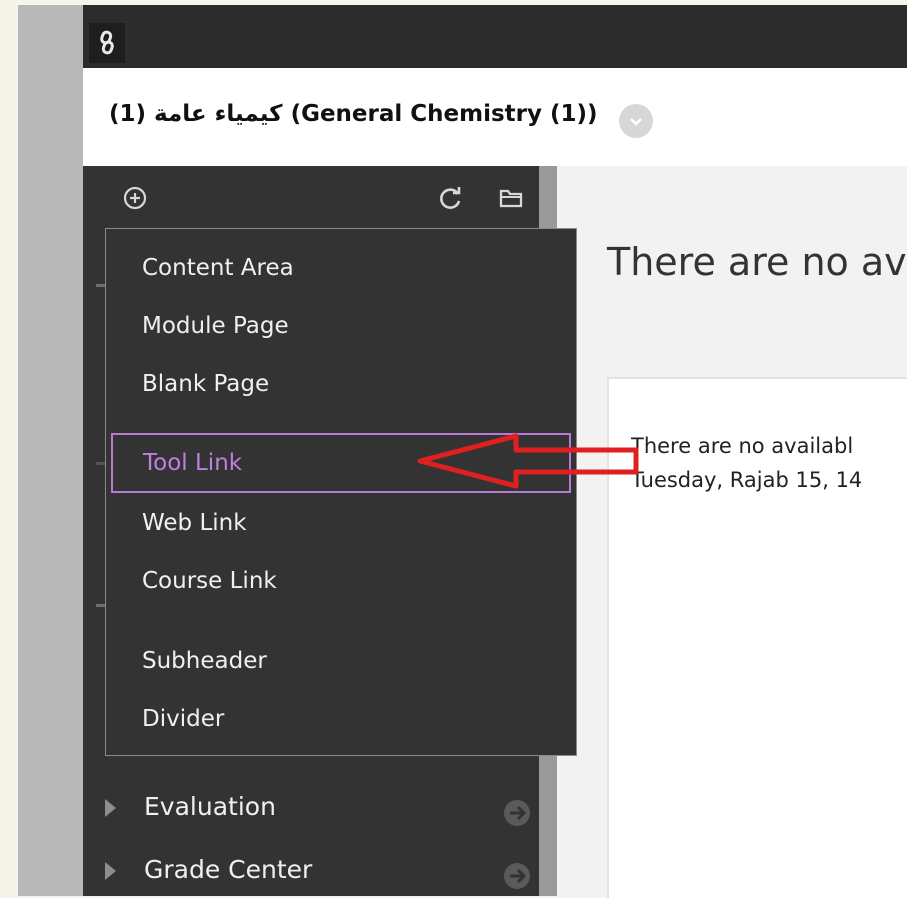  Describe the element at coordinates (204, 661) in the screenshot. I see `menu-item-subheader: Subheader` at that location.